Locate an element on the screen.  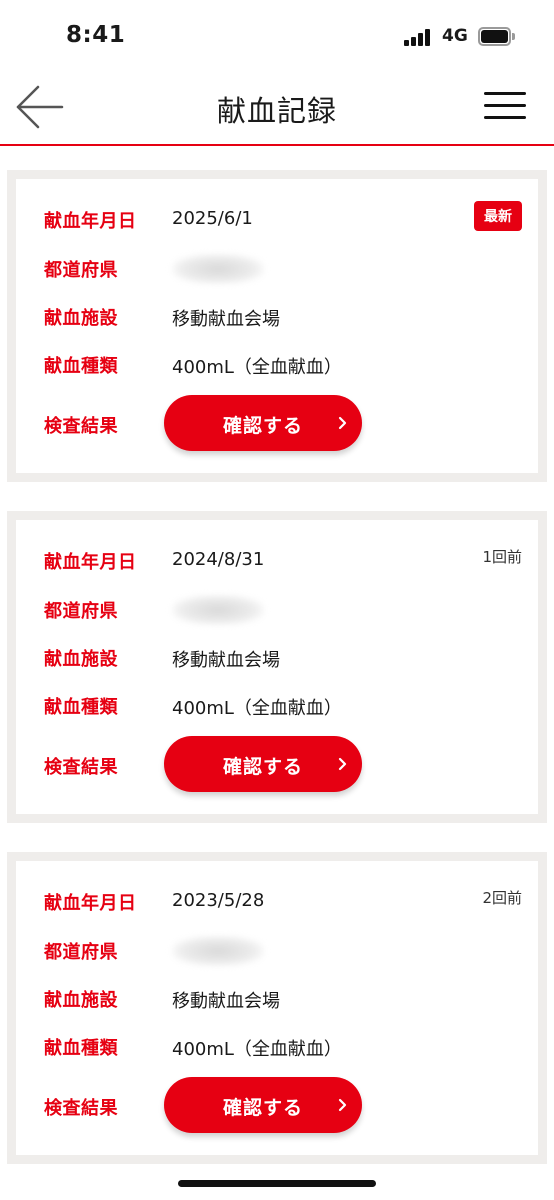
app-header: 献血記録 is located at coordinates (277, 108).